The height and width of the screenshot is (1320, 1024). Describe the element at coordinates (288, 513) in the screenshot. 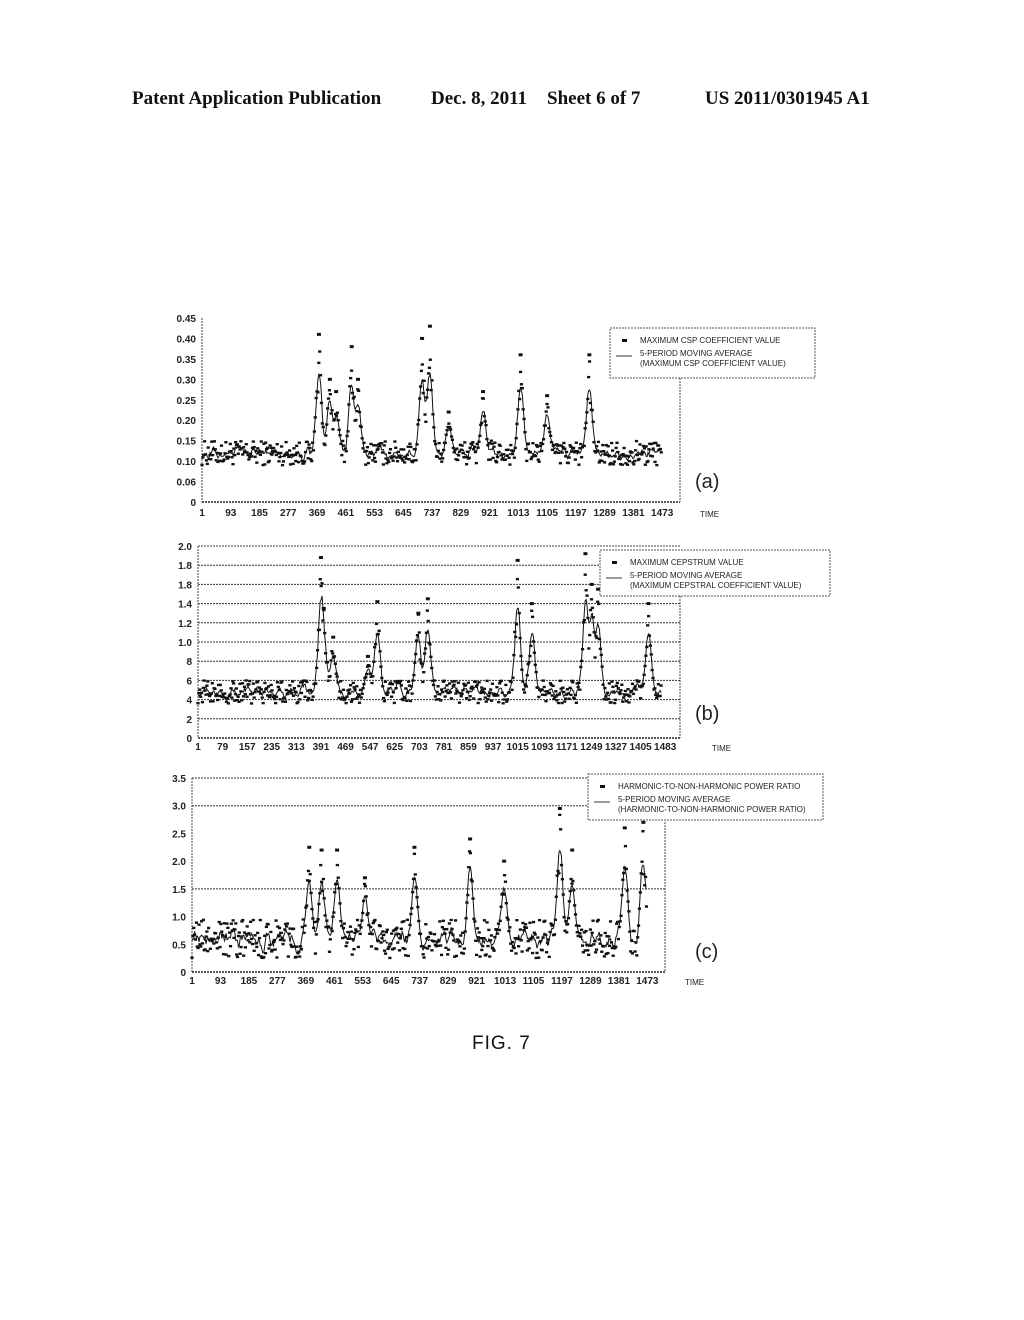

I see `x-tick-label: 277` at that location.